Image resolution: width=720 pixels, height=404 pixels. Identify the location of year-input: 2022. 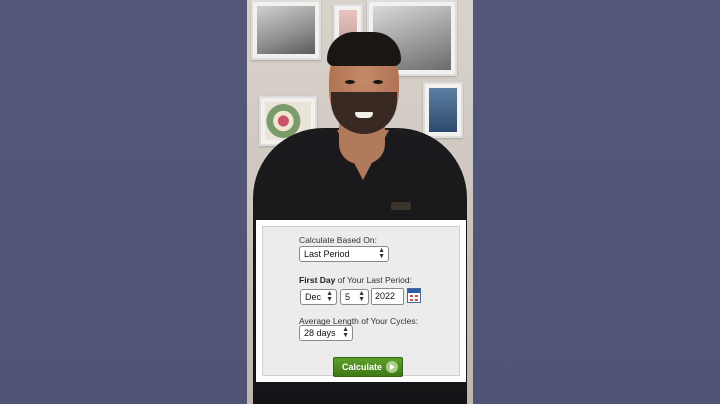
(387, 296).